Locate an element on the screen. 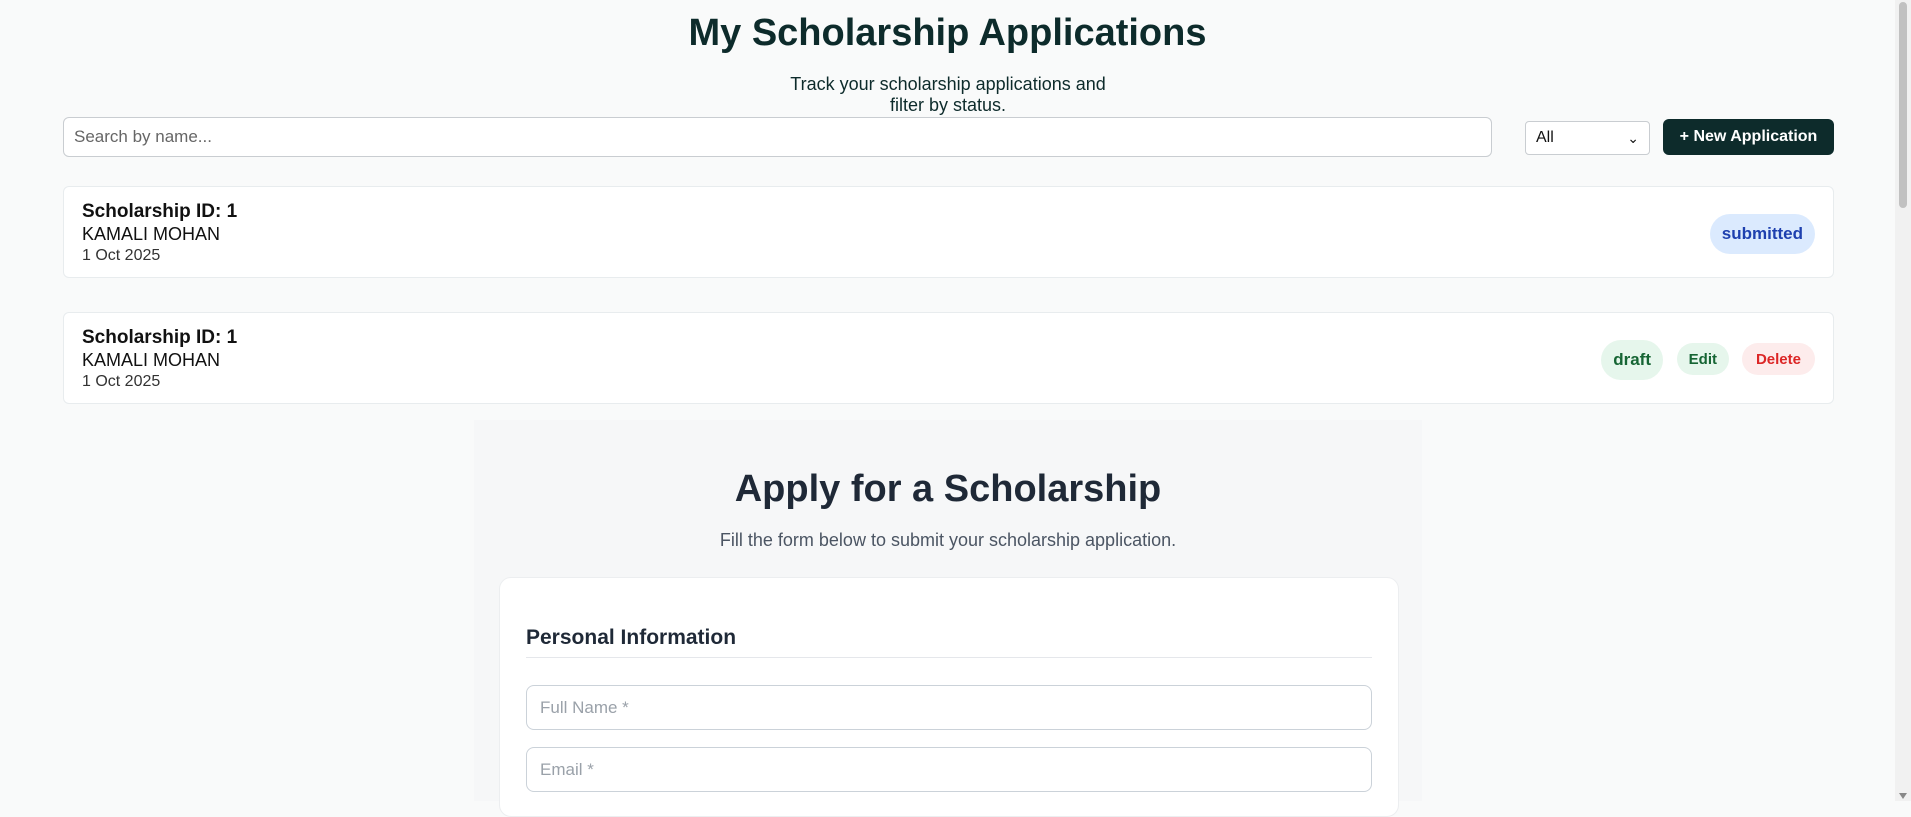  page-title: My Scholarship Applications is located at coordinates (947, 33).